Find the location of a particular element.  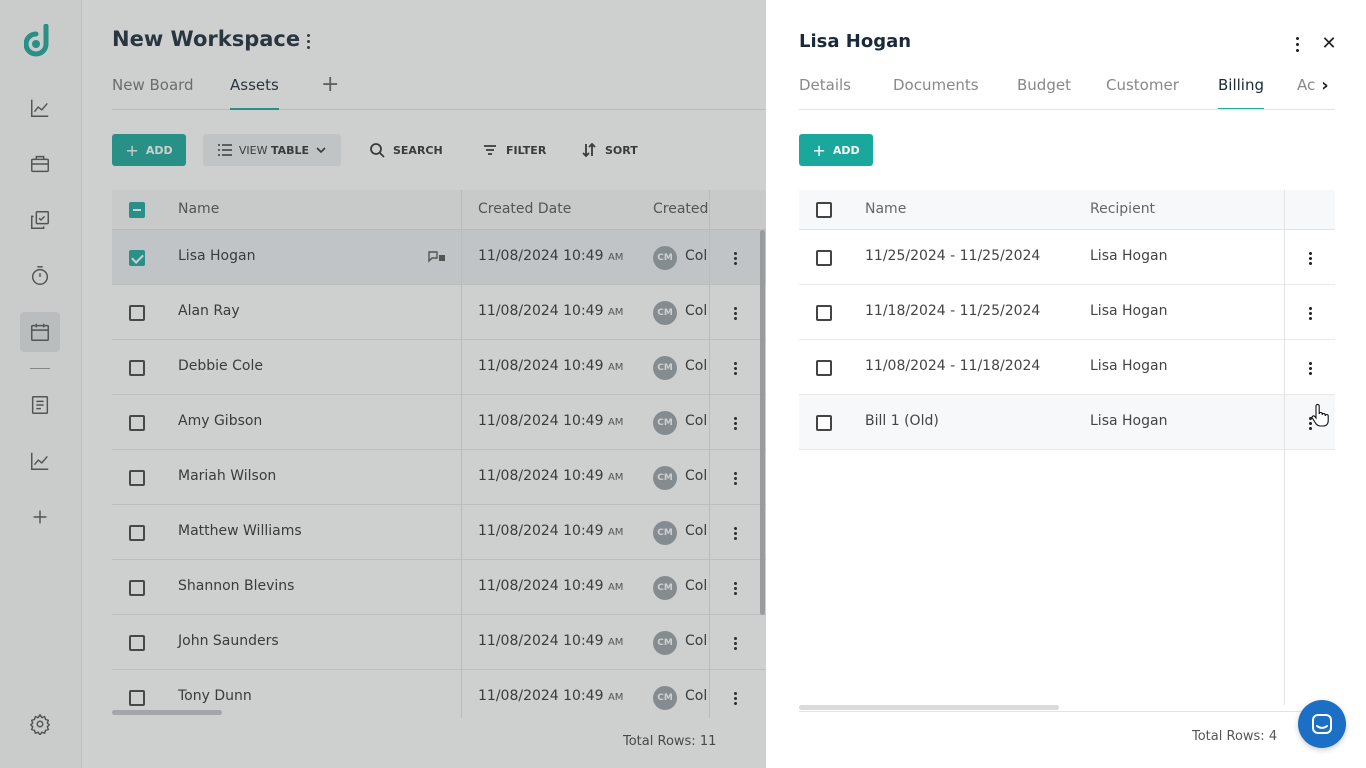

table-row: 11/18/2024 - 11/25/2024 Lisa Hogan is located at coordinates (1067, 312).